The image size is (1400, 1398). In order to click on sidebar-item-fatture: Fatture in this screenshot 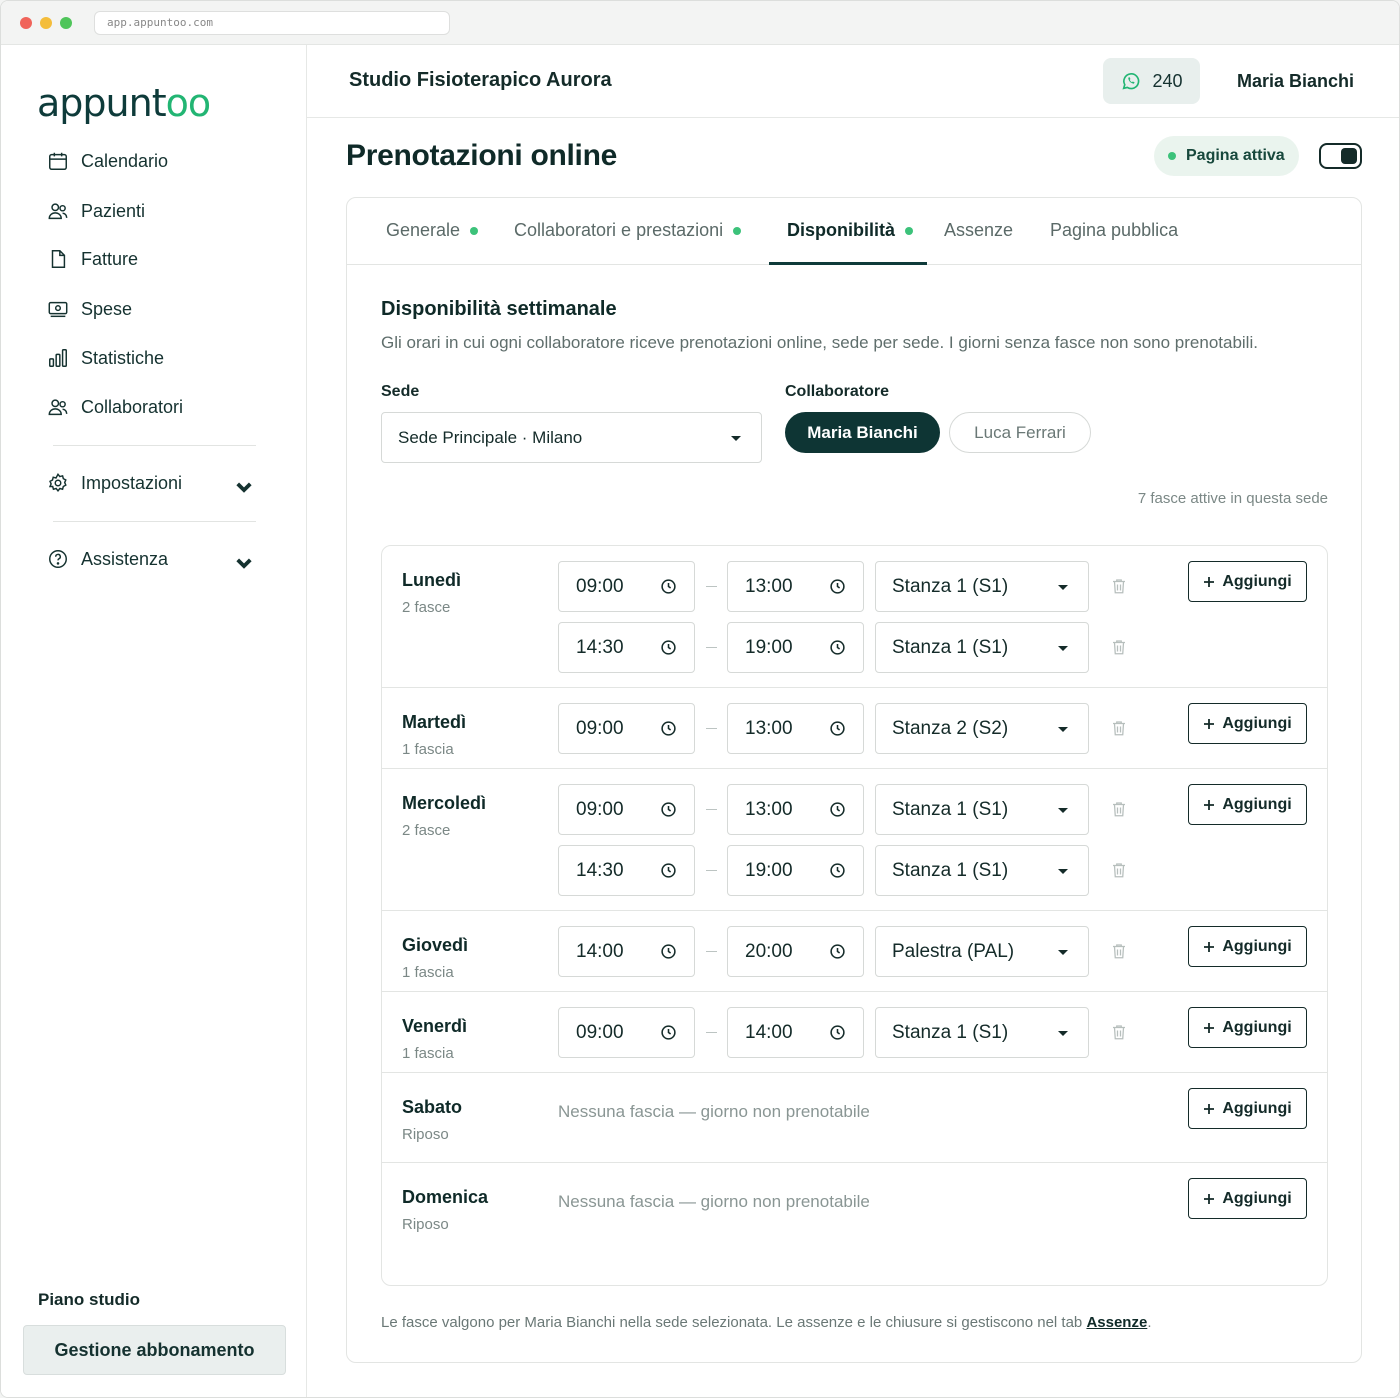, I will do `click(162, 259)`.